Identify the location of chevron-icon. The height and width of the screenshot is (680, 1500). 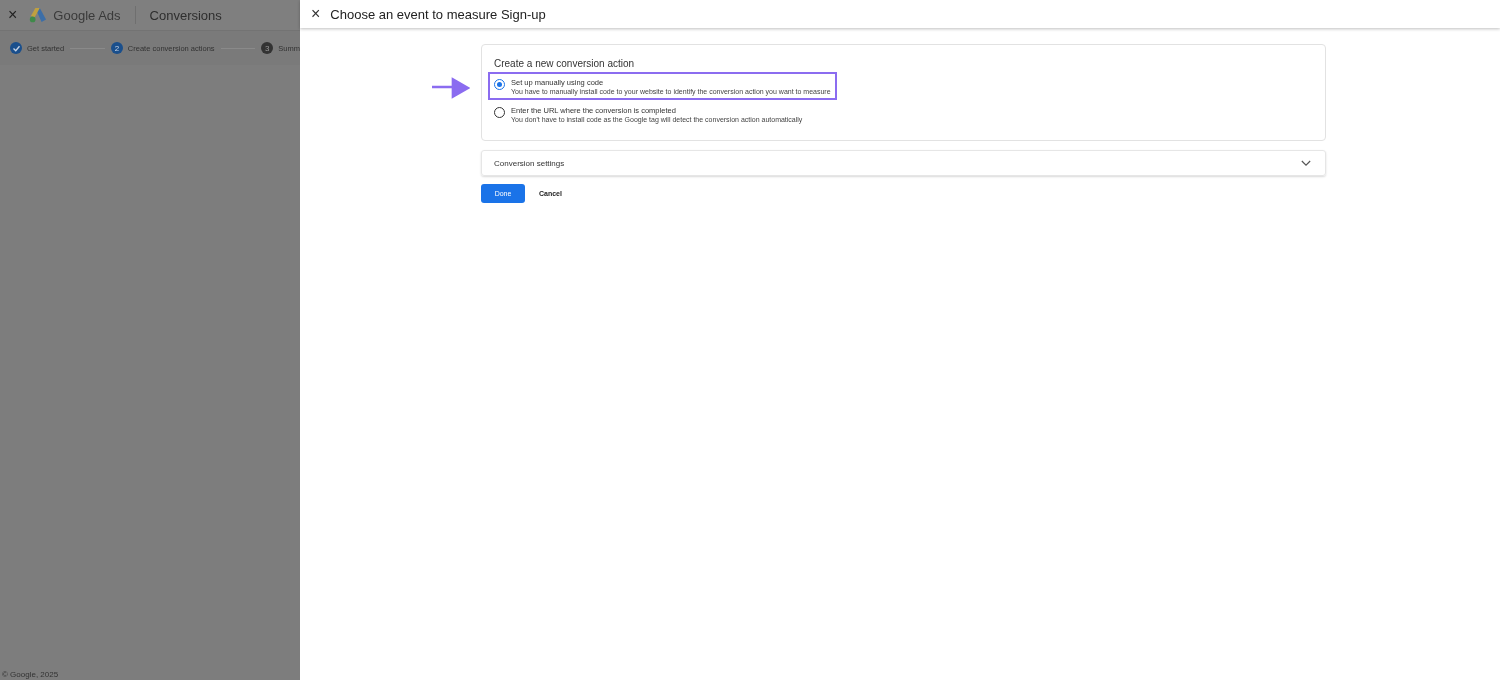
(1306, 163).